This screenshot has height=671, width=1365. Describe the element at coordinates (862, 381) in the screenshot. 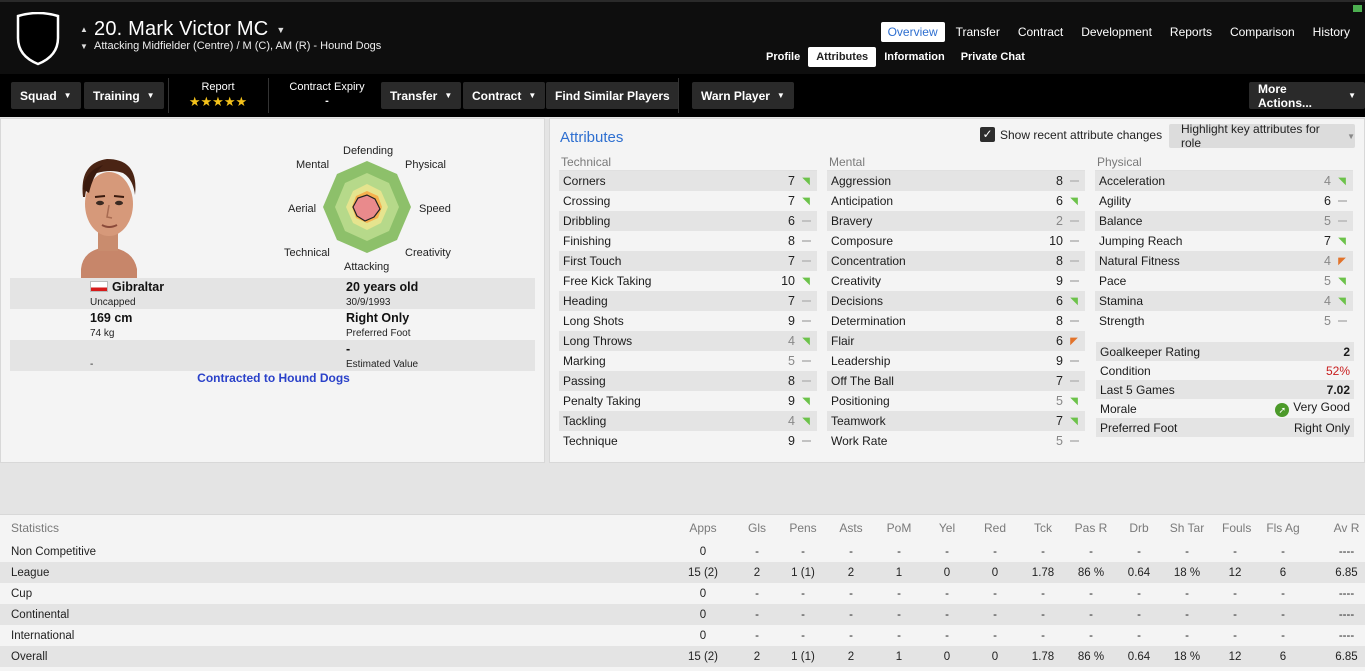

I see `attribute-name: Off The Ball` at that location.